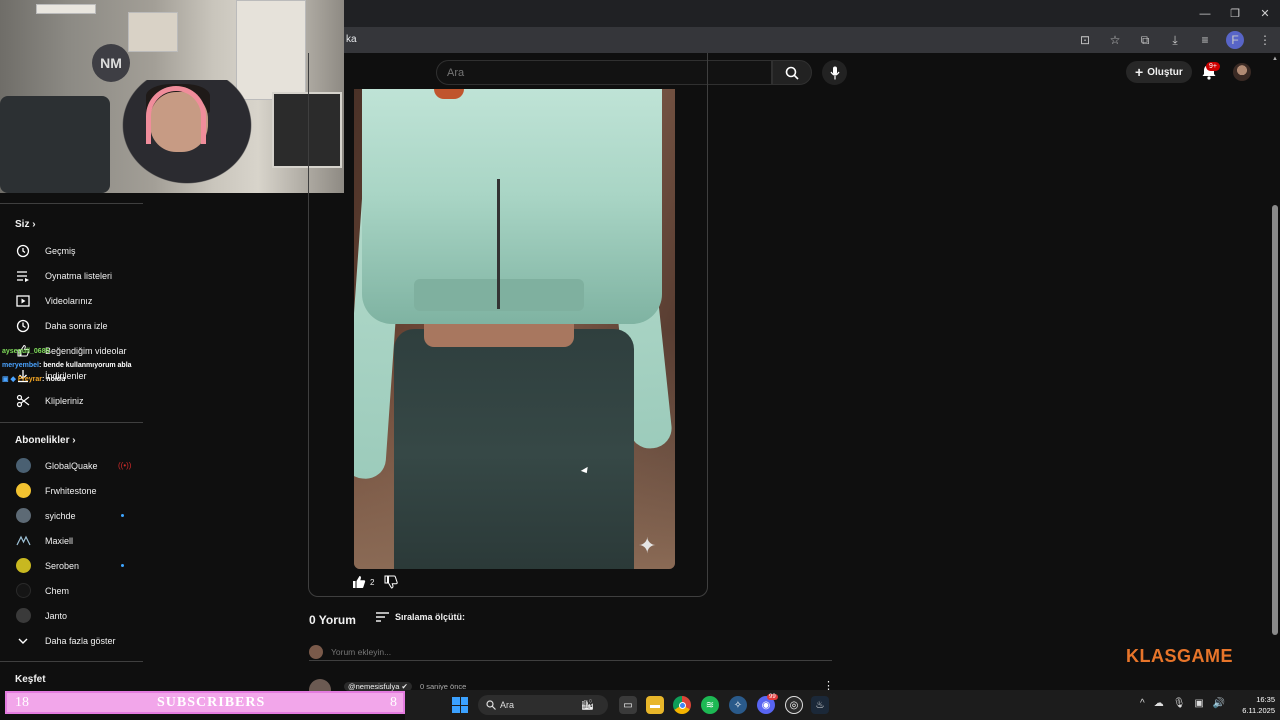 The width and height of the screenshot is (1280, 720). What do you see at coordinates (1165, 72) in the screenshot?
I see `create-label: Oluştur` at bounding box center [1165, 72].